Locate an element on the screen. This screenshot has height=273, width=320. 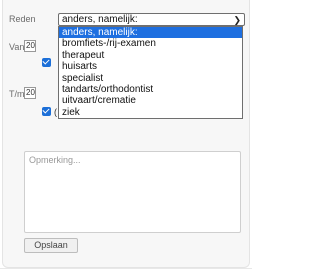
to-date-value: 20 is located at coordinates (30, 92).